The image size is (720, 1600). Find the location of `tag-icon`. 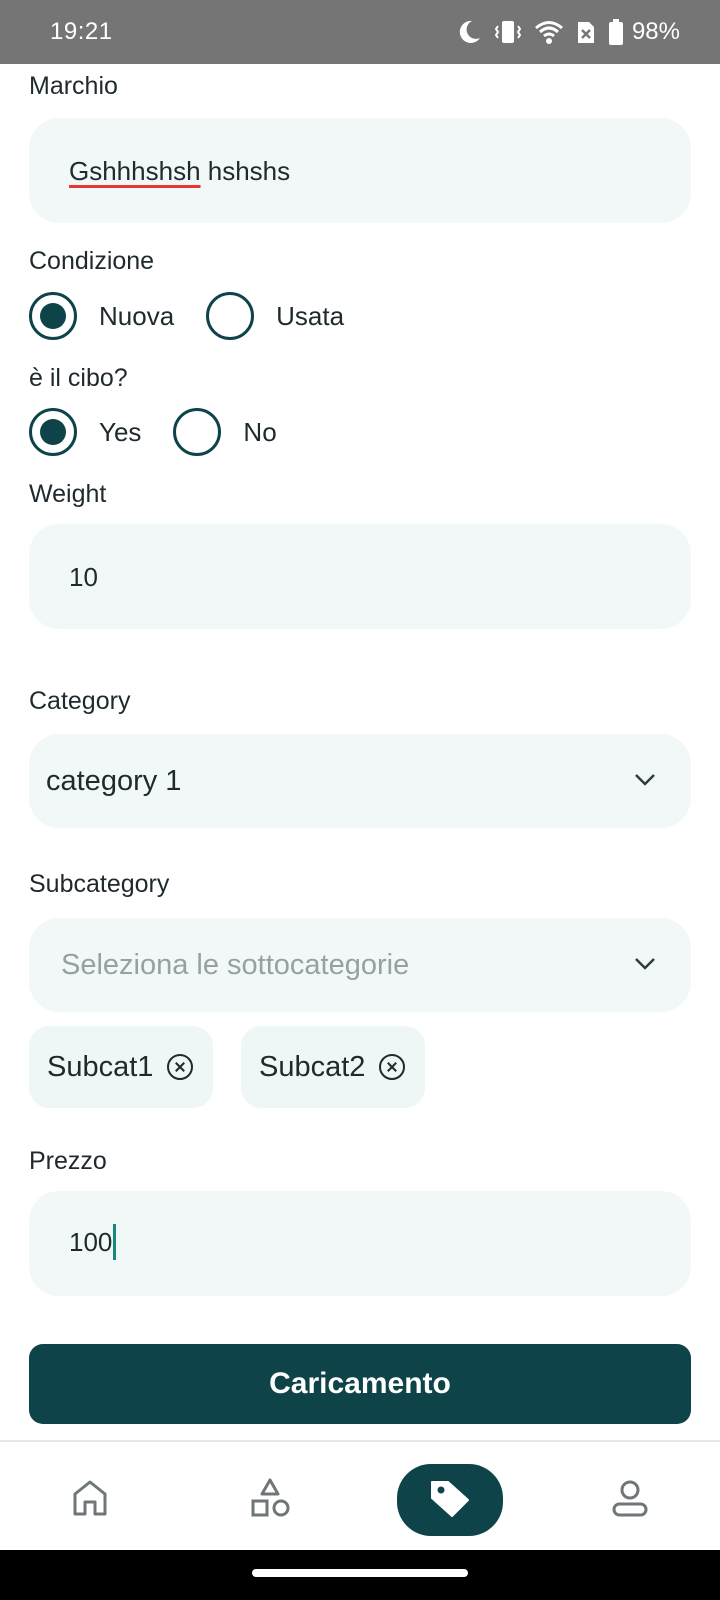

tag-icon is located at coordinates (450, 1500).